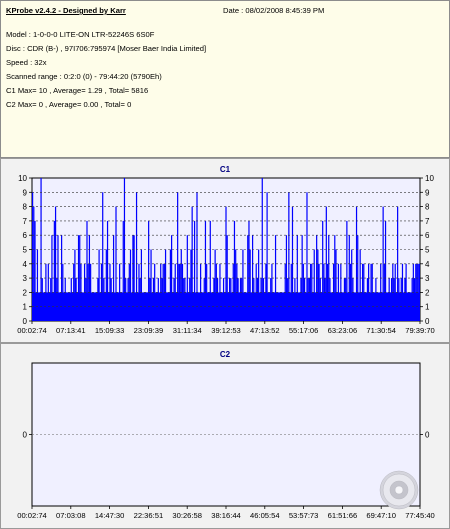 The width and height of the screenshot is (450, 529). I want to click on scan-date: Date : 08/02/2008 8:45:39 PM, so click(274, 10).